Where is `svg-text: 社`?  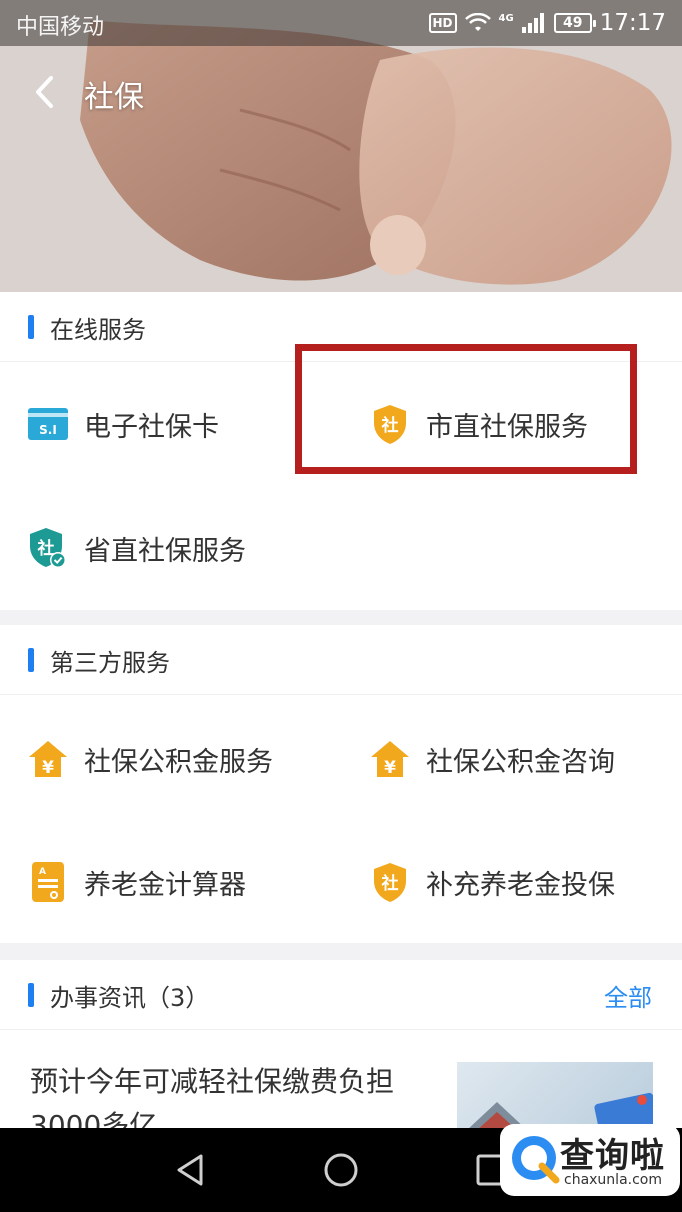 svg-text: 社 is located at coordinates (390, 883).